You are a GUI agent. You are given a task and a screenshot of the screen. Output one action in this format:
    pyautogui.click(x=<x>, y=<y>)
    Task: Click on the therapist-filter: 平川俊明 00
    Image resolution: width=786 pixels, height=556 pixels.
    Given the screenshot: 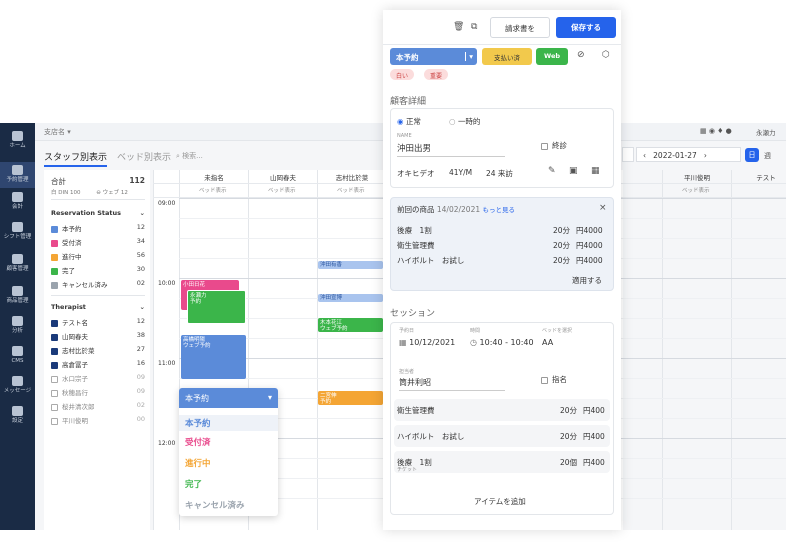 What is the action you would take?
    pyautogui.click(x=98, y=420)
    